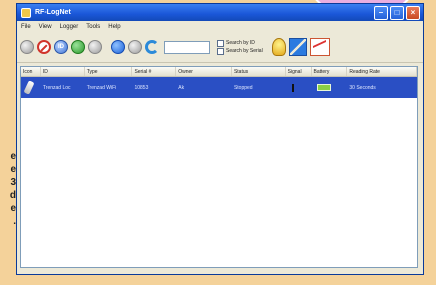 The height and width of the screenshot is (285, 436). What do you see at coordinates (220, 12) in the screenshot?
I see `title-bar: RF-LogNet – □ ×` at bounding box center [220, 12].